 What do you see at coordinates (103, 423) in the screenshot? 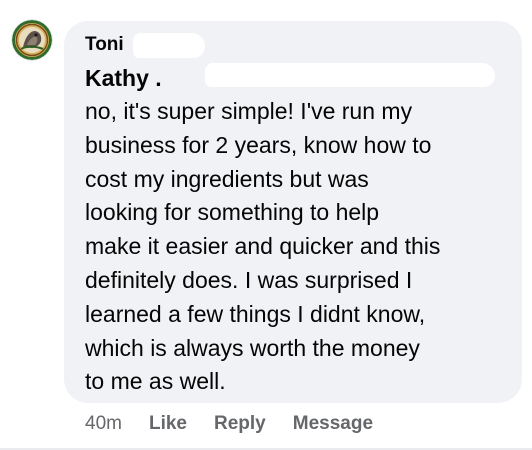
I see `timestamp: 40m` at bounding box center [103, 423].